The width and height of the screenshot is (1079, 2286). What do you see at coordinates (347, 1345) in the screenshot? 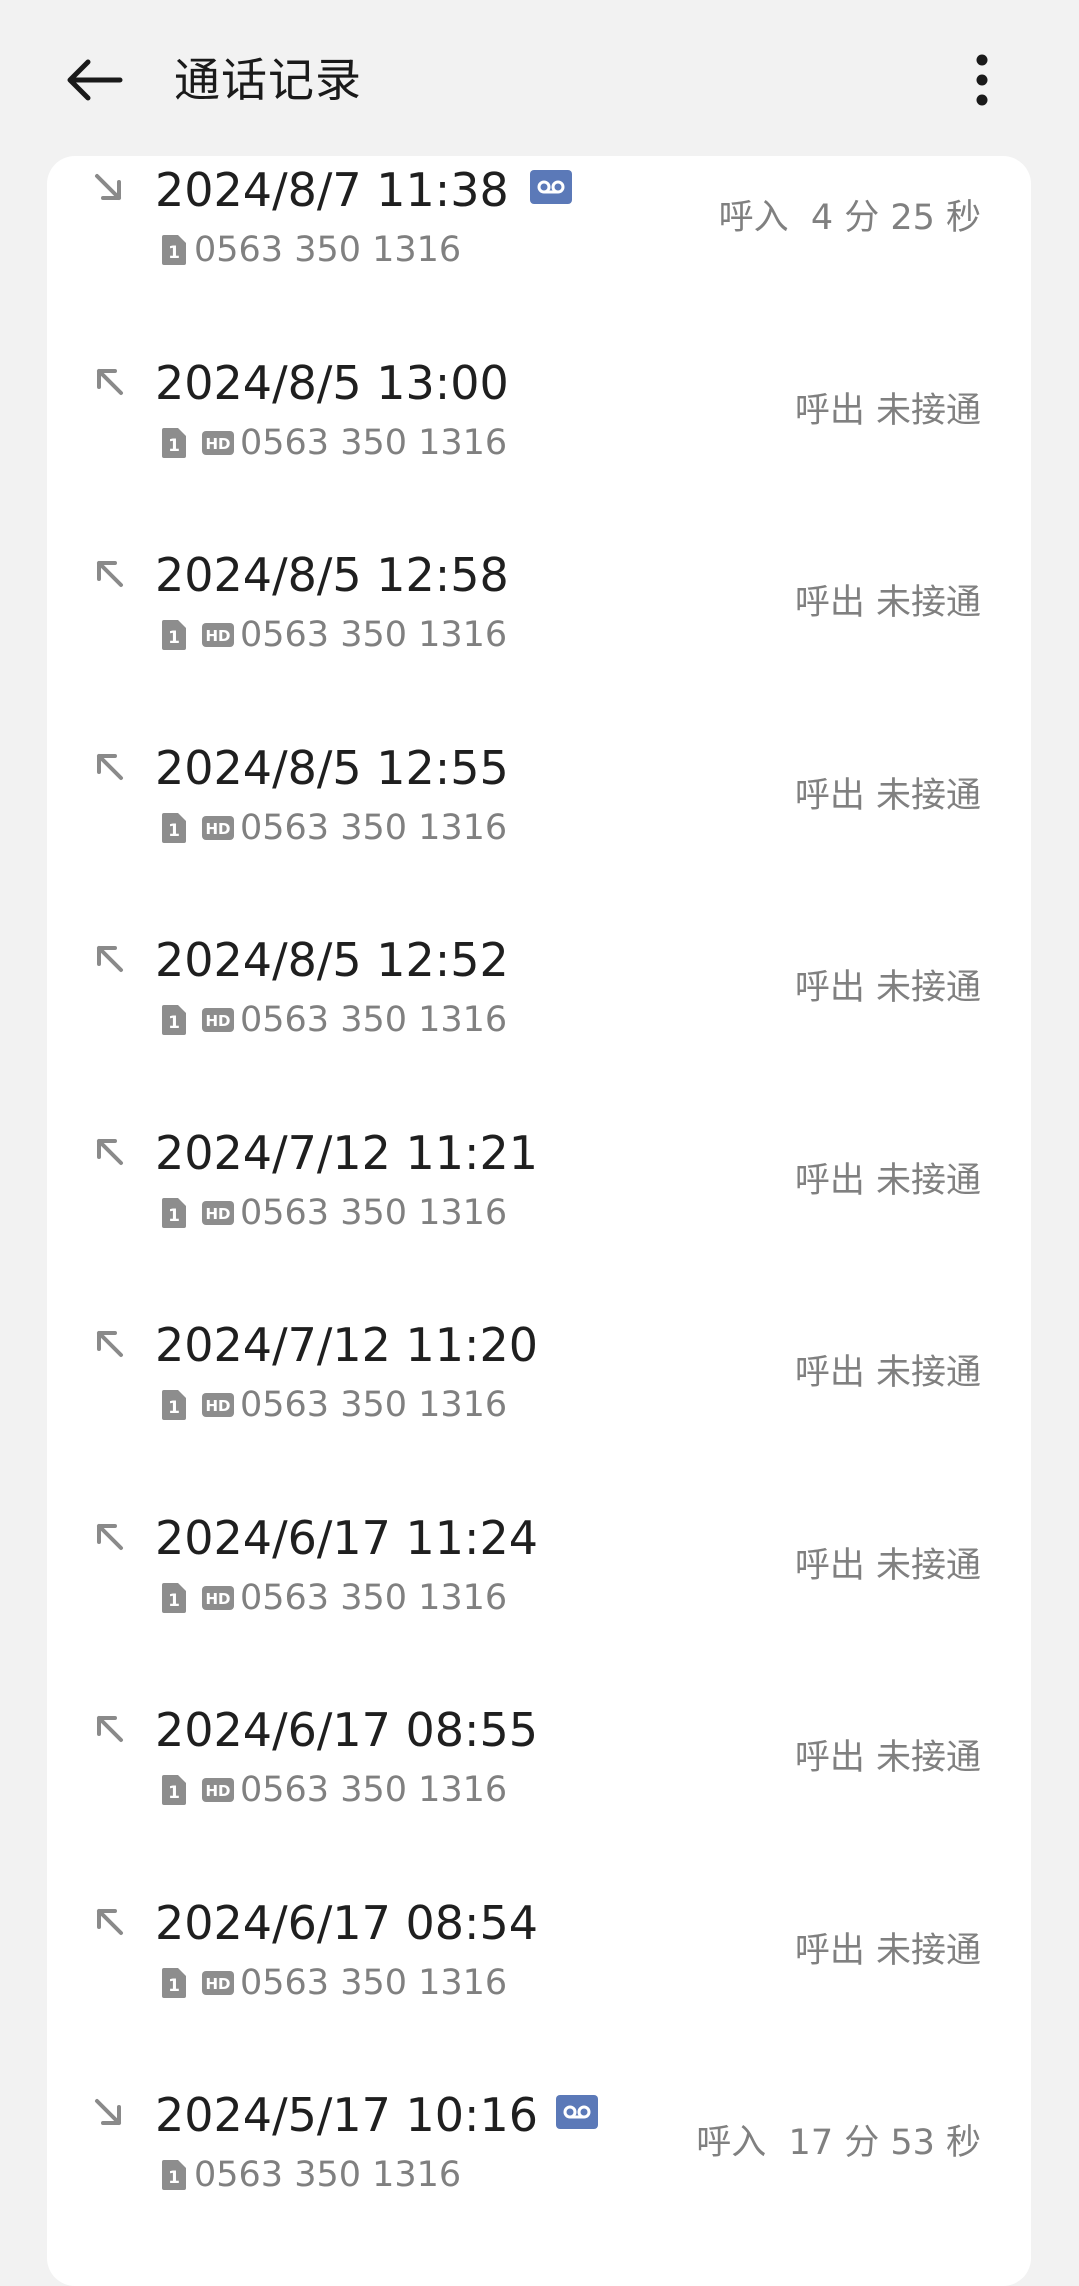
I see `call-datetime: 2024/7/12 11:20` at bounding box center [347, 1345].